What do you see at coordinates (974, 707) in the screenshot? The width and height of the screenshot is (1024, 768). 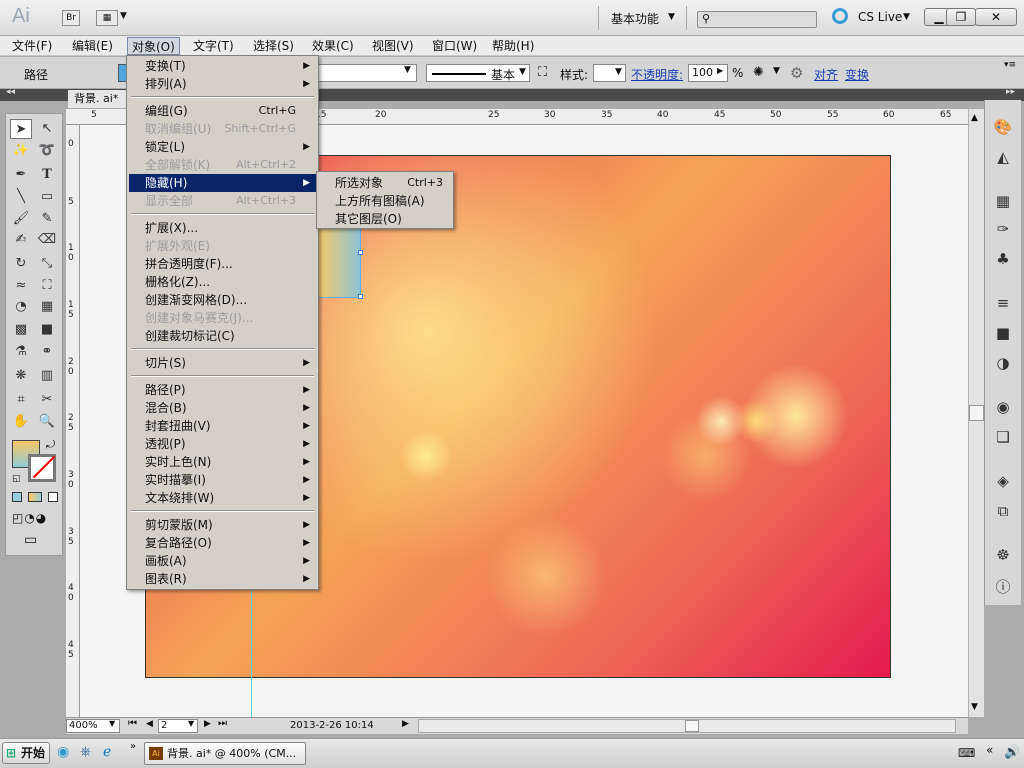 I see `scroll-down-icon: ▼` at bounding box center [974, 707].